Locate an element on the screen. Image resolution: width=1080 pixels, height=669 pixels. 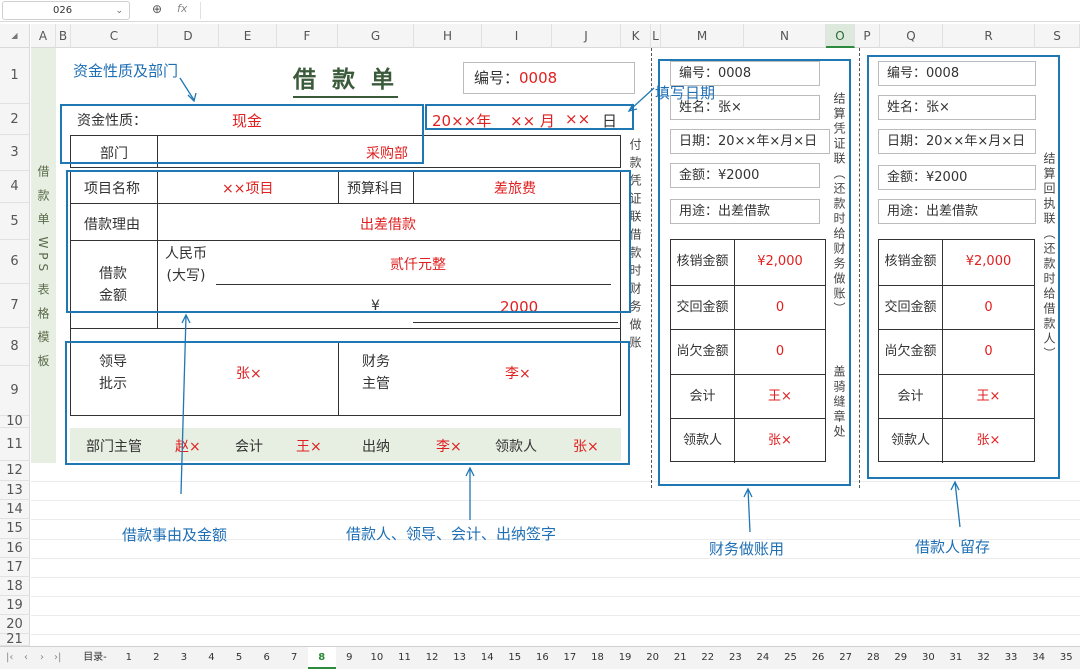
note-fill-date: 填写日期 is located at coordinates (685, 93).